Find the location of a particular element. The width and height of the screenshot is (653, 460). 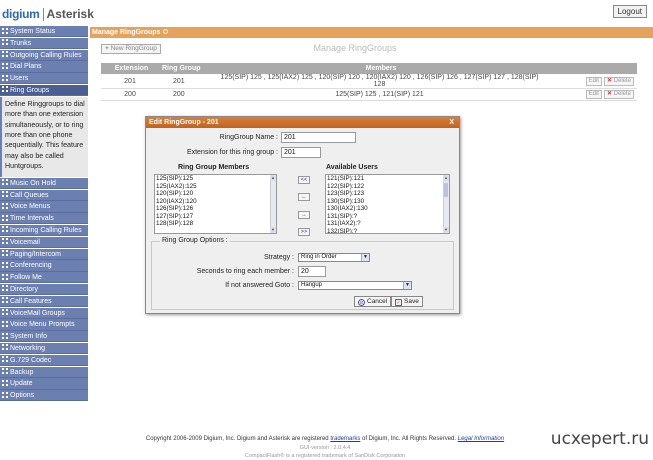

dialog-title-bar: Edit RingGroup - 201 X is located at coordinates (302, 122).